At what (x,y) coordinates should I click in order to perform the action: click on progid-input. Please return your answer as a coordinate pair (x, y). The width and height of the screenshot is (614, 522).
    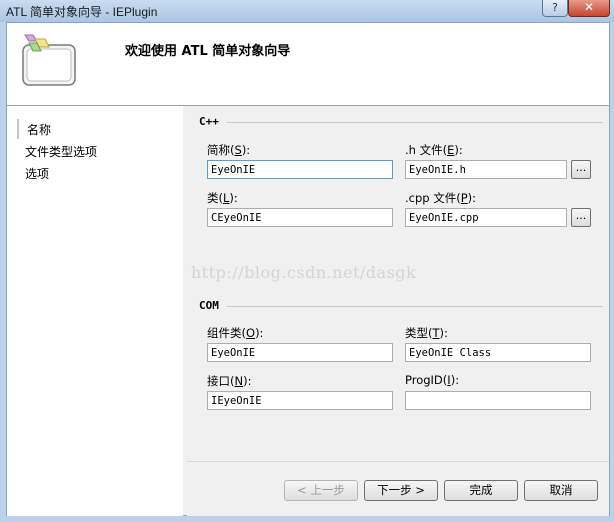
    Looking at the image, I should click on (498, 400).